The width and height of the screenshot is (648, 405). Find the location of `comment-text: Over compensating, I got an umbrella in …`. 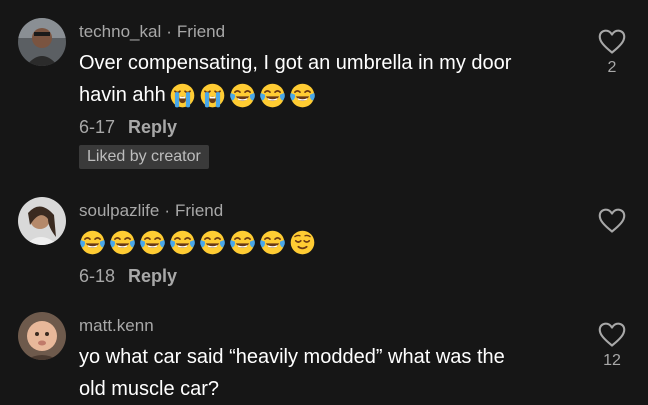

comment-text: Over compensating, I got an umbrella in … is located at coordinates (329, 79).